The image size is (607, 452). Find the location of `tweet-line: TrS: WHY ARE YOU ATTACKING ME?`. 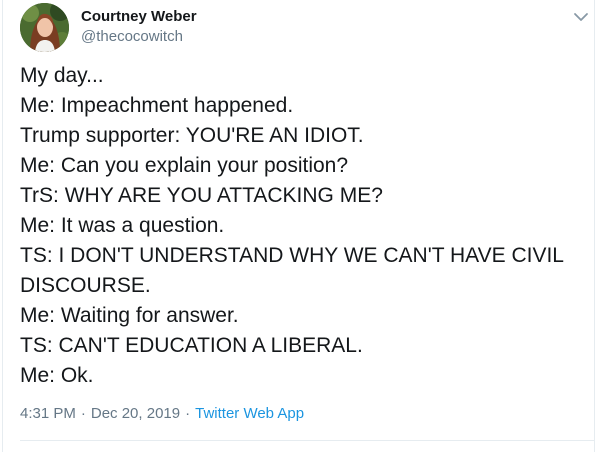

tweet-line: TrS: WHY ARE YOU ATTACKING ME? is located at coordinates (201, 195).